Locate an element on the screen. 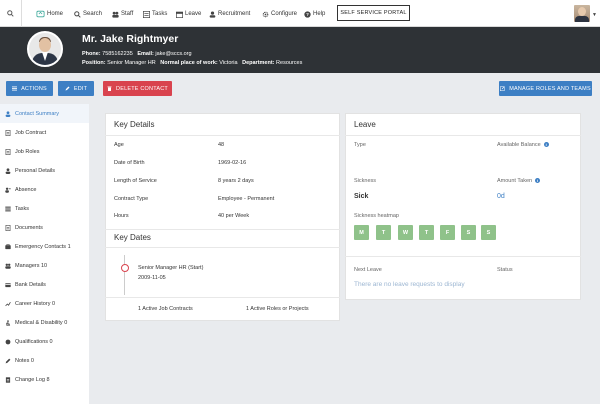  sidebar-item-absence: Absence is located at coordinates (44, 189).